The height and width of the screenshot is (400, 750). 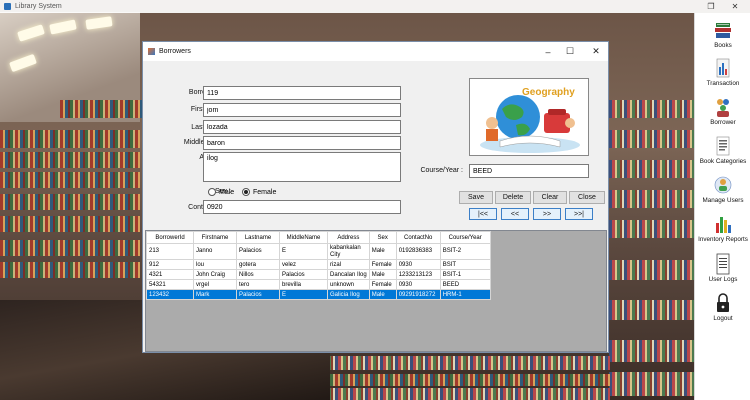 I want to click on inventory-reports-icon, so click(x=723, y=224).